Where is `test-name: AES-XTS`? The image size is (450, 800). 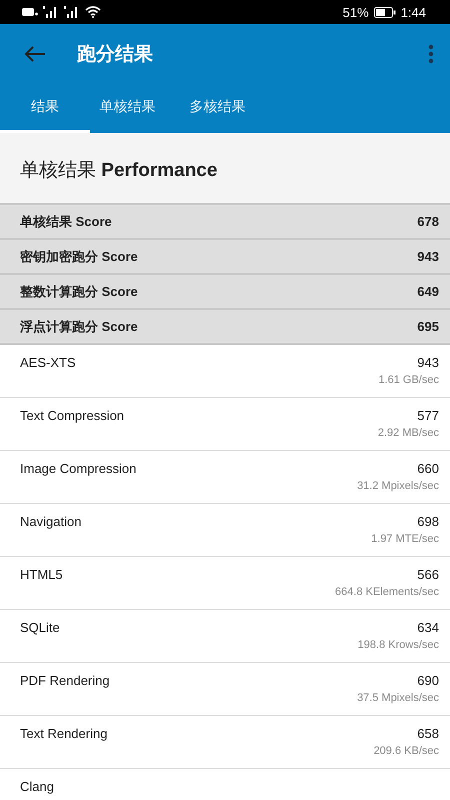 test-name: AES-XTS is located at coordinates (48, 362).